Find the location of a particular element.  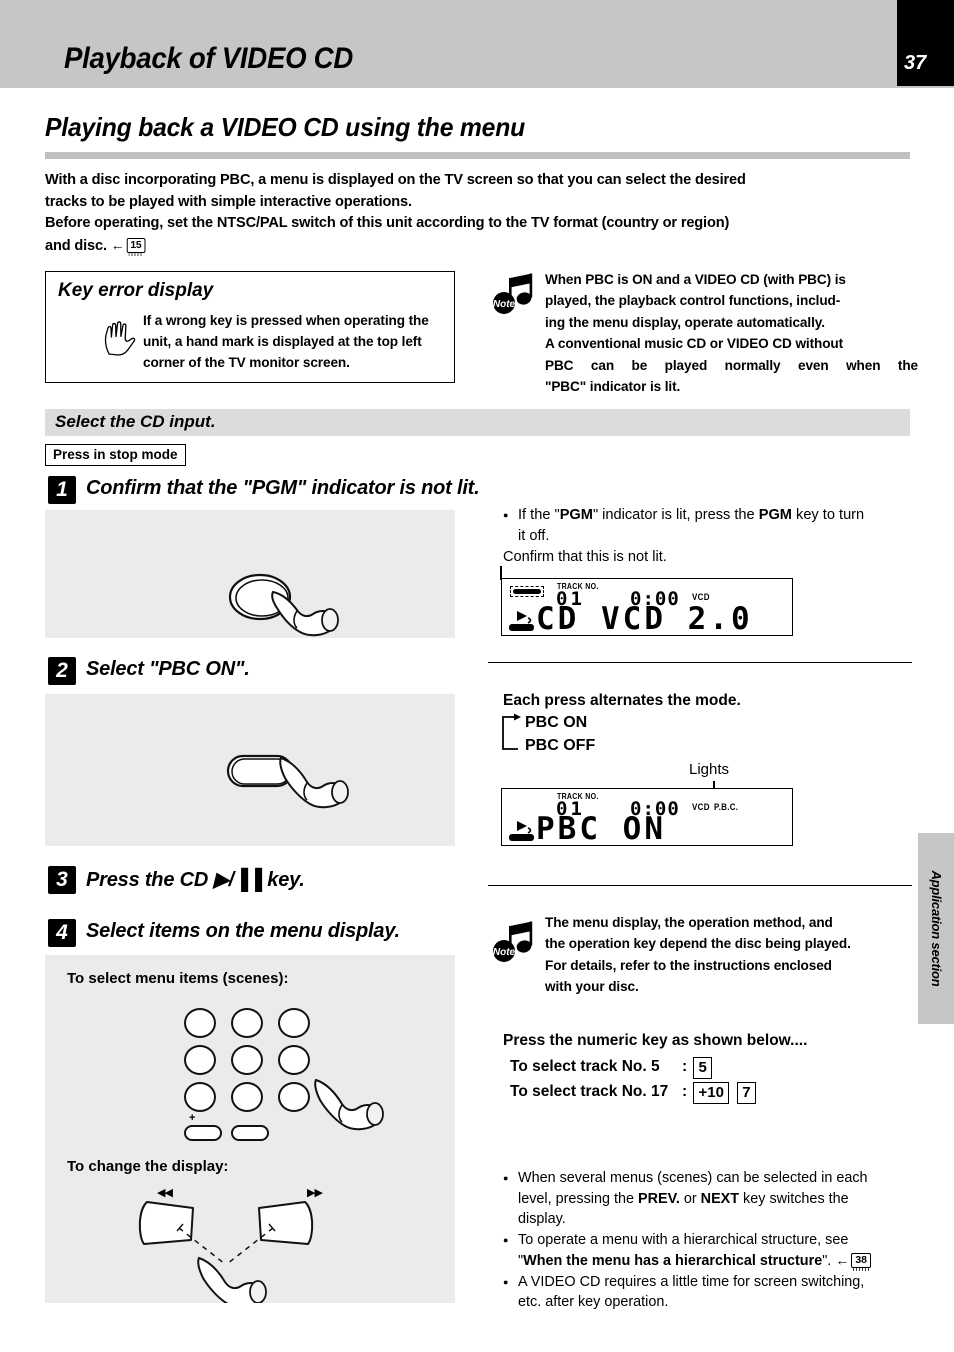

side-tab-application-section: Application section is located at coordinates (936, 928).